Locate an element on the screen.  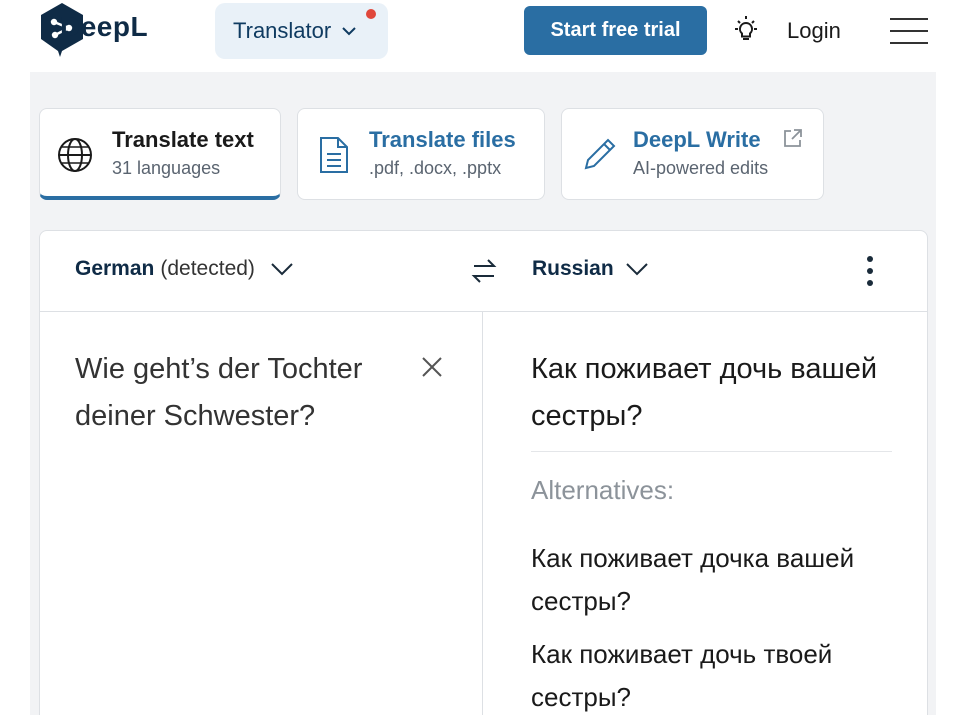
top-header: DeepL Translator Start free trial Login is located at coordinates (485, 36).